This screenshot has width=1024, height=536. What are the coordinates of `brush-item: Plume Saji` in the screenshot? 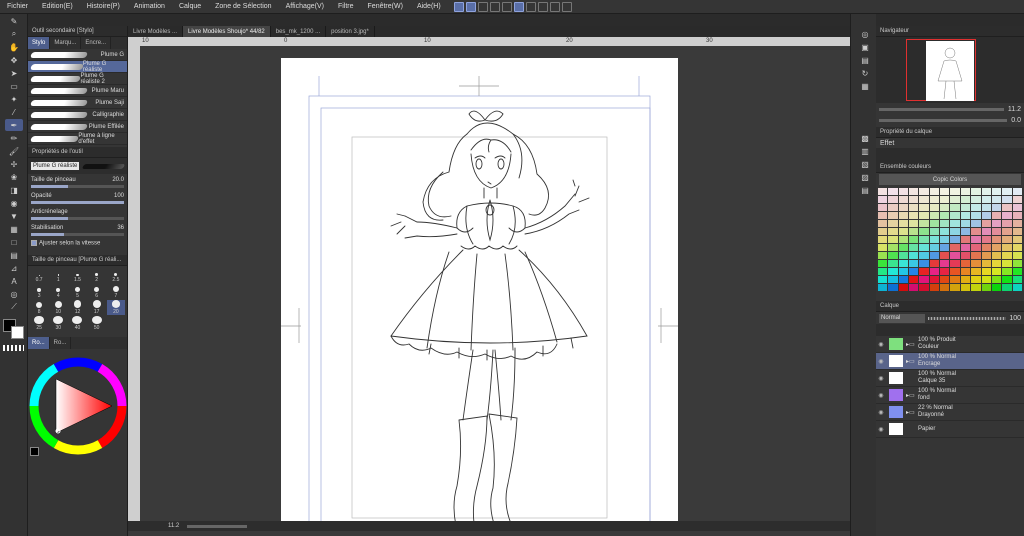 It's located at (77, 103).